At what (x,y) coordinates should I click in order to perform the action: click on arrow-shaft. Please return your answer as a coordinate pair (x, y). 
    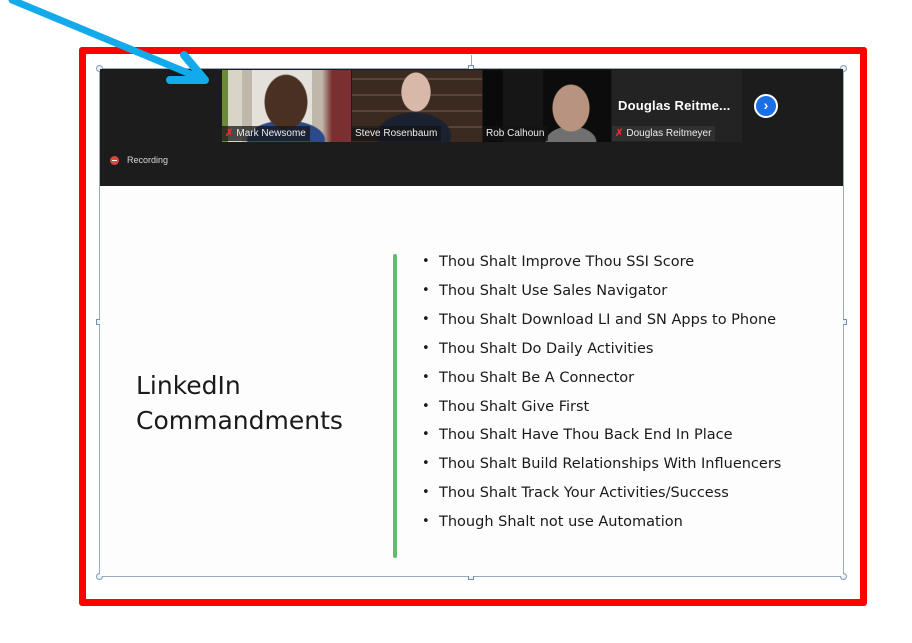
    Looking at the image, I should click on (106, 41).